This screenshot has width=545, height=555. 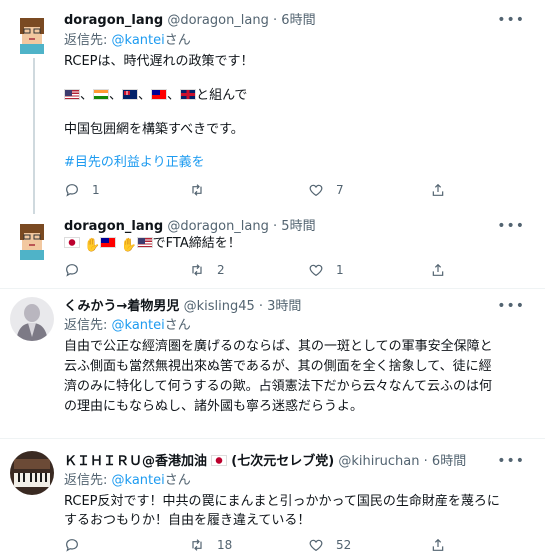 What do you see at coordinates (278, 366) in the screenshot?
I see `tweet-text-line: 云ふ側面も當然無視出來ぬ筈であるが、其の側面を全く捨象して、徒に經` at bounding box center [278, 366].